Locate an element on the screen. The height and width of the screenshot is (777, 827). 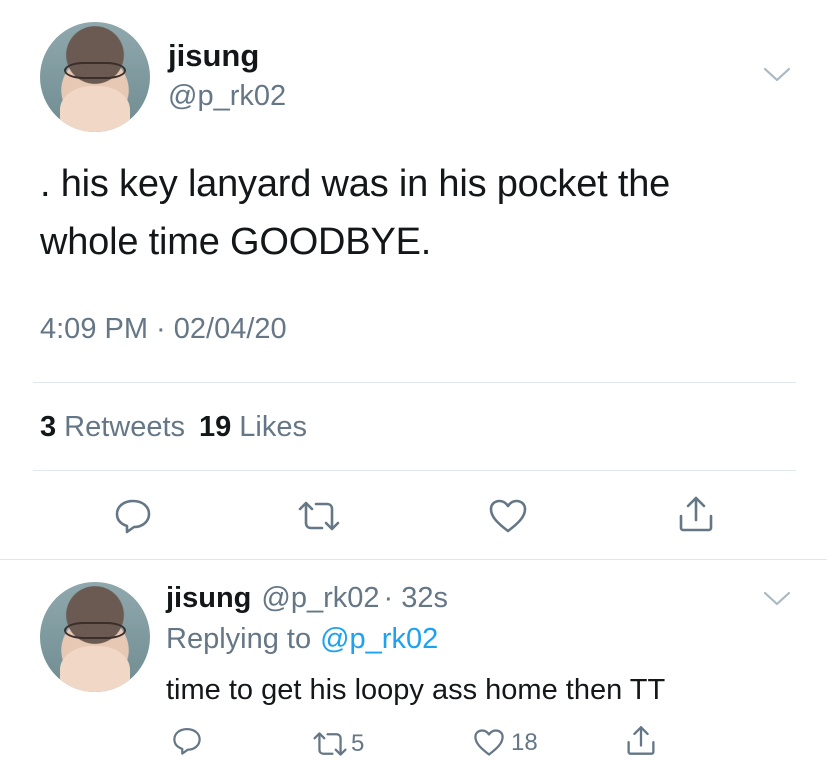
retweets-count: 3 is located at coordinates (48, 427).